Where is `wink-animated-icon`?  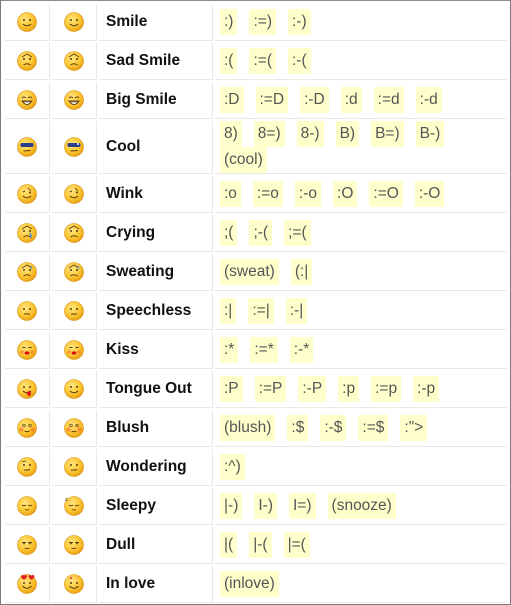
wink-animated-icon is located at coordinates (74, 194).